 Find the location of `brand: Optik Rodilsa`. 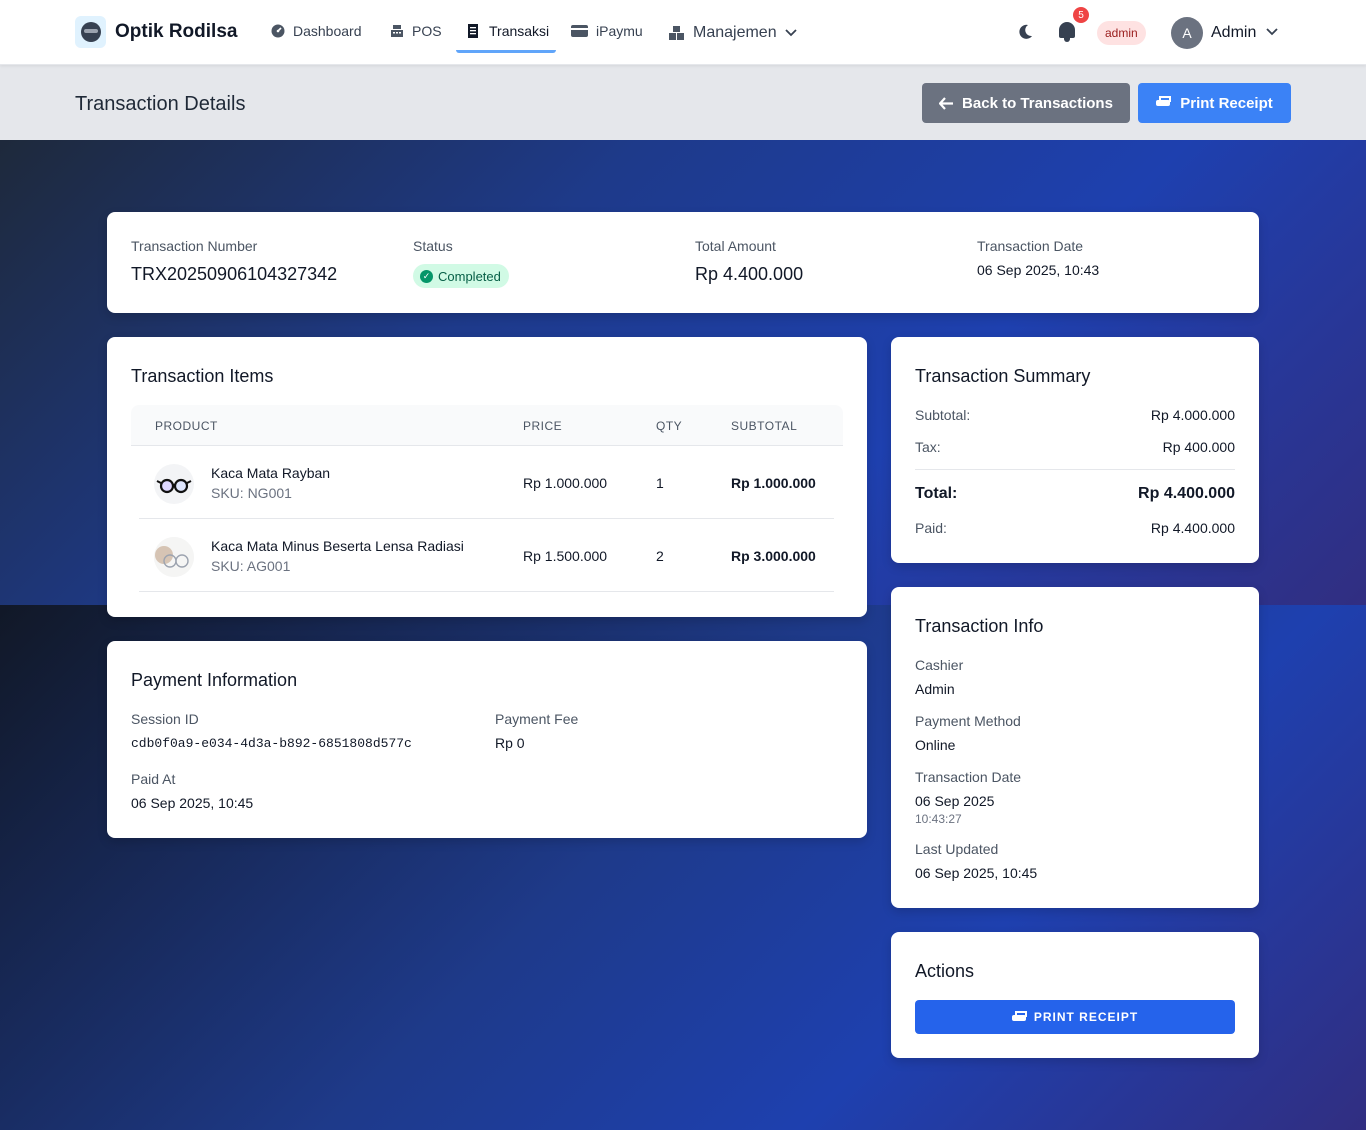

brand: Optik Rodilsa is located at coordinates (156, 32).